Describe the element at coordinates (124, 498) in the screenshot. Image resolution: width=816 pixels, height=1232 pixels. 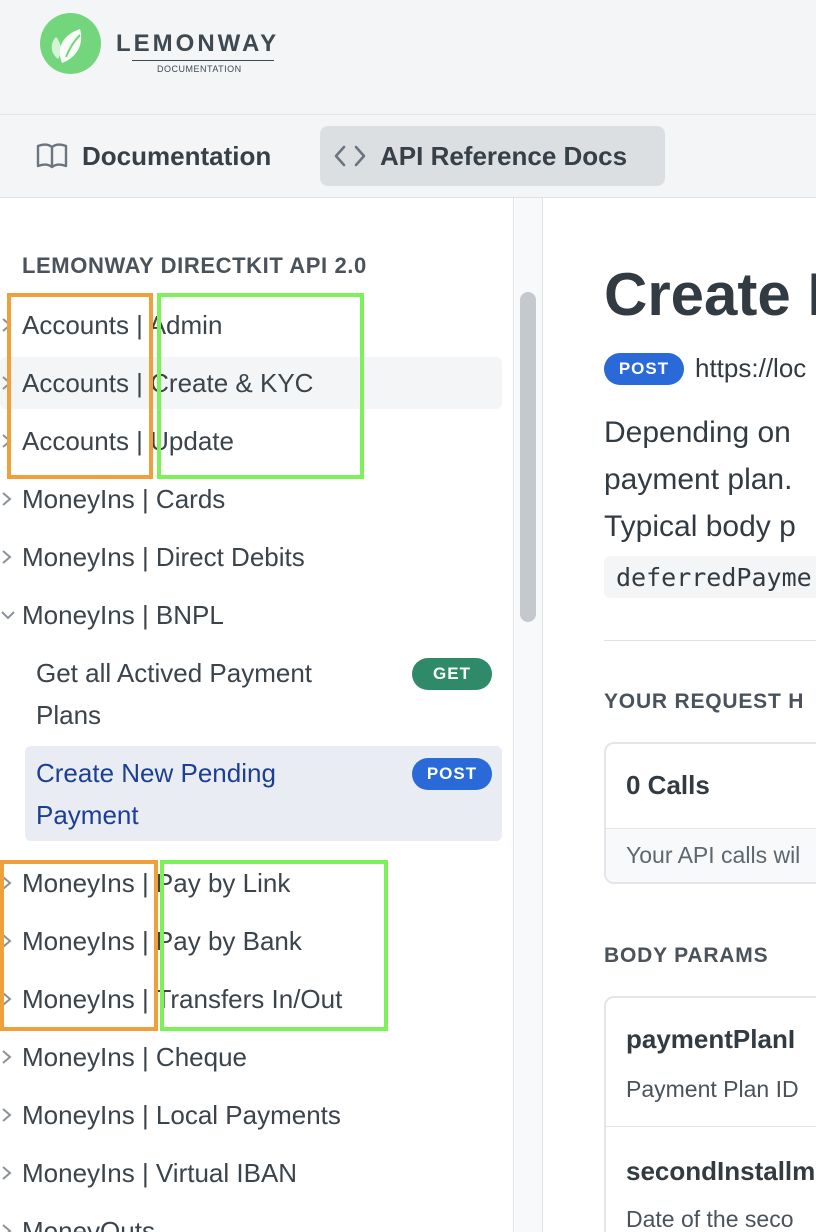
I see `sidebar-item-label: MoneyIns | Cards` at that location.